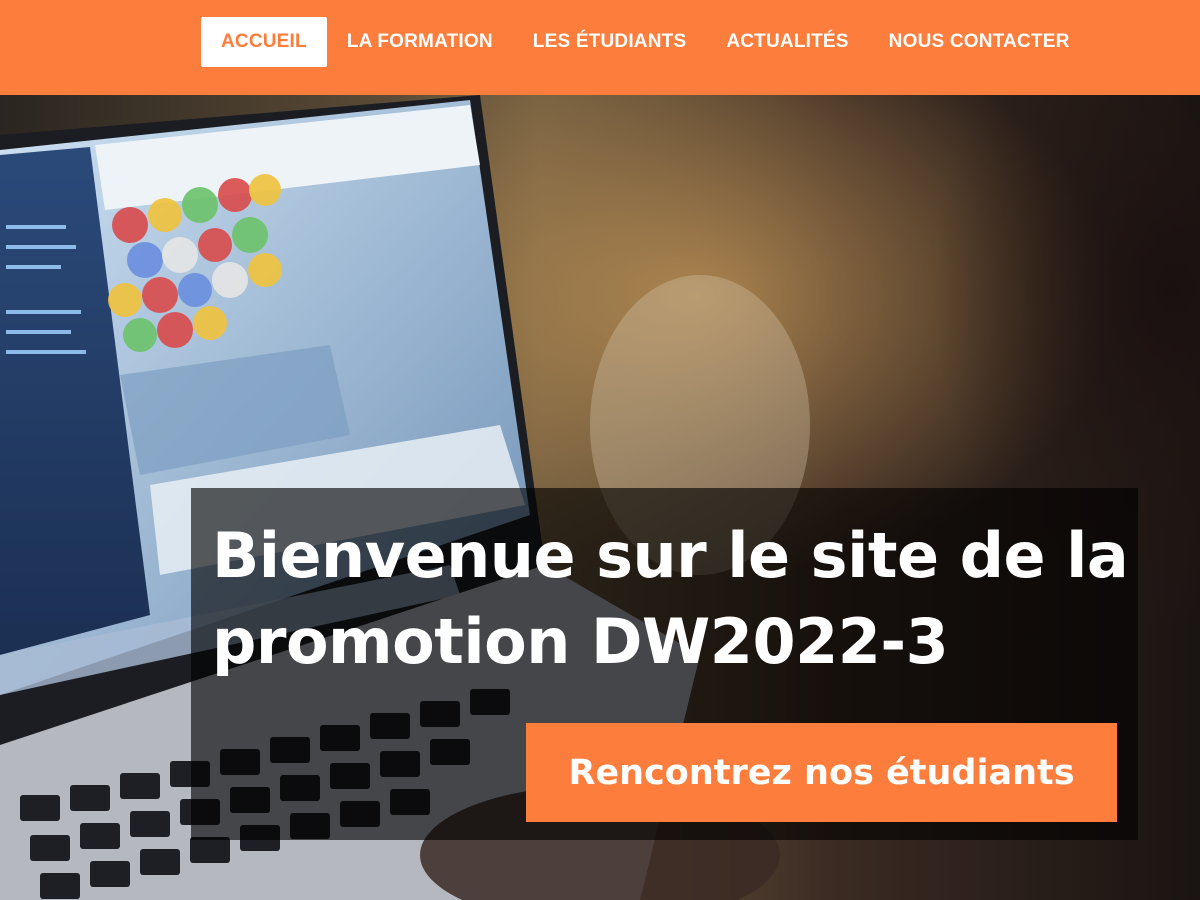 This screenshot has width=1200, height=900. What do you see at coordinates (610, 42) in the screenshot?
I see `nav-item-les-etudiants: LES ÉTUDIANTS` at bounding box center [610, 42].